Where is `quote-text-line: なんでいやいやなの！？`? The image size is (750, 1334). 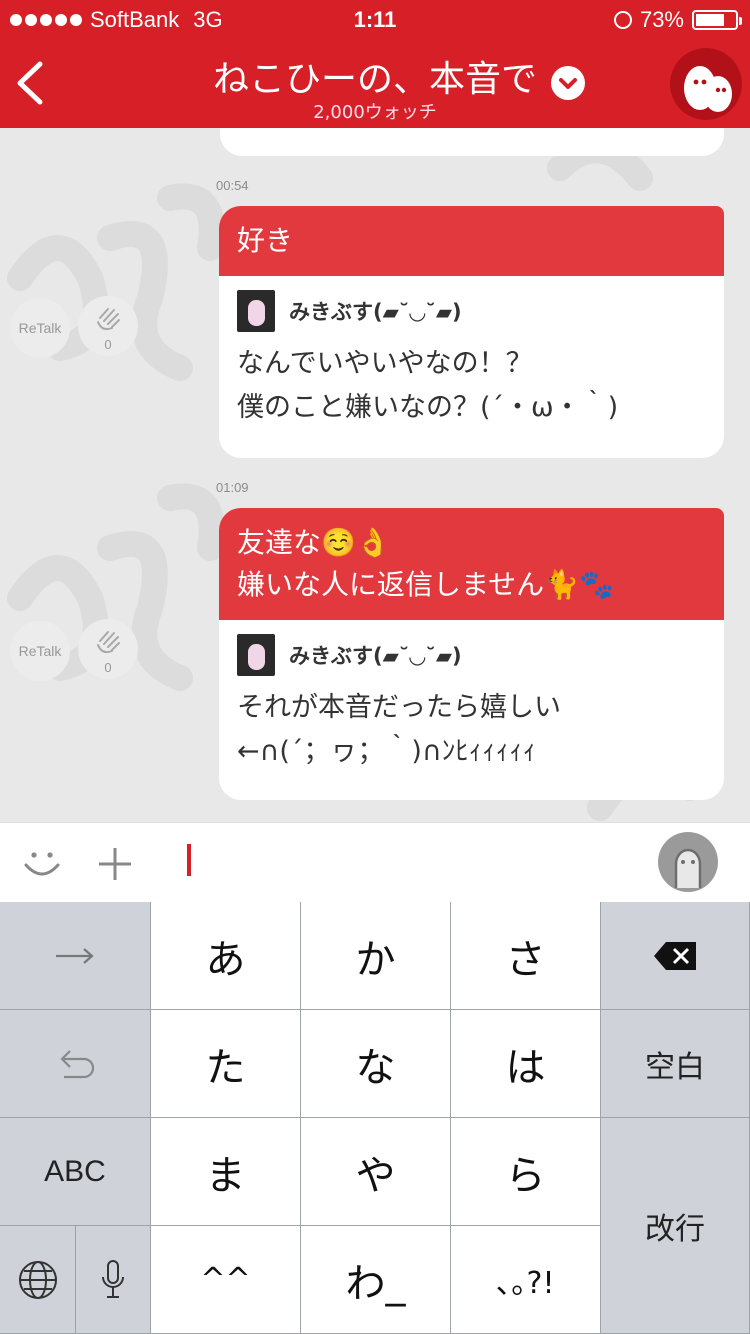 quote-text-line: なんでいやいやなの！？ is located at coordinates (385, 363).